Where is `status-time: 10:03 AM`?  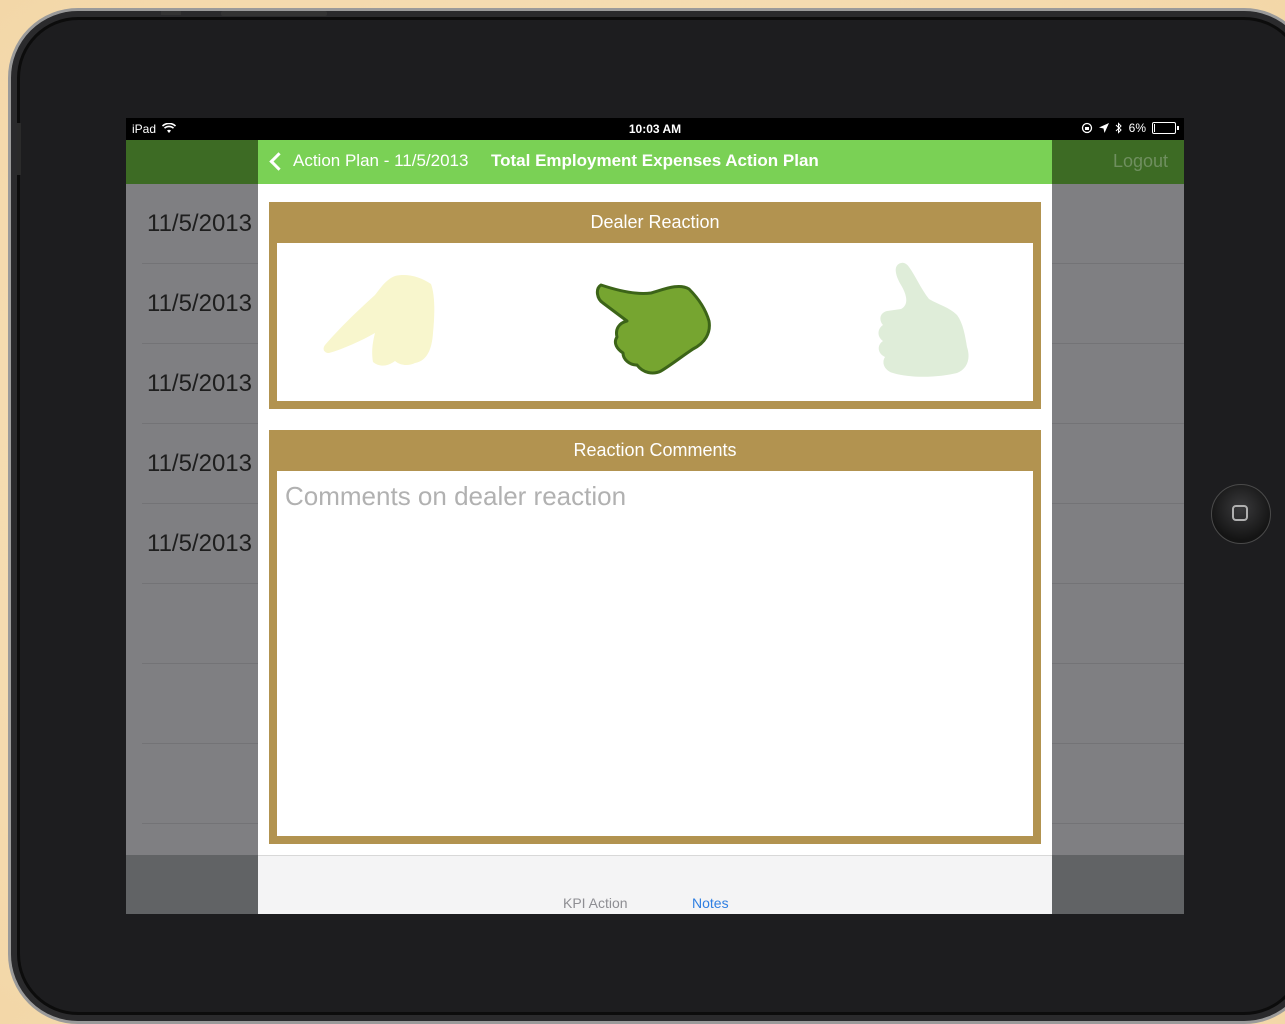
status-time: 10:03 AM is located at coordinates (655, 129).